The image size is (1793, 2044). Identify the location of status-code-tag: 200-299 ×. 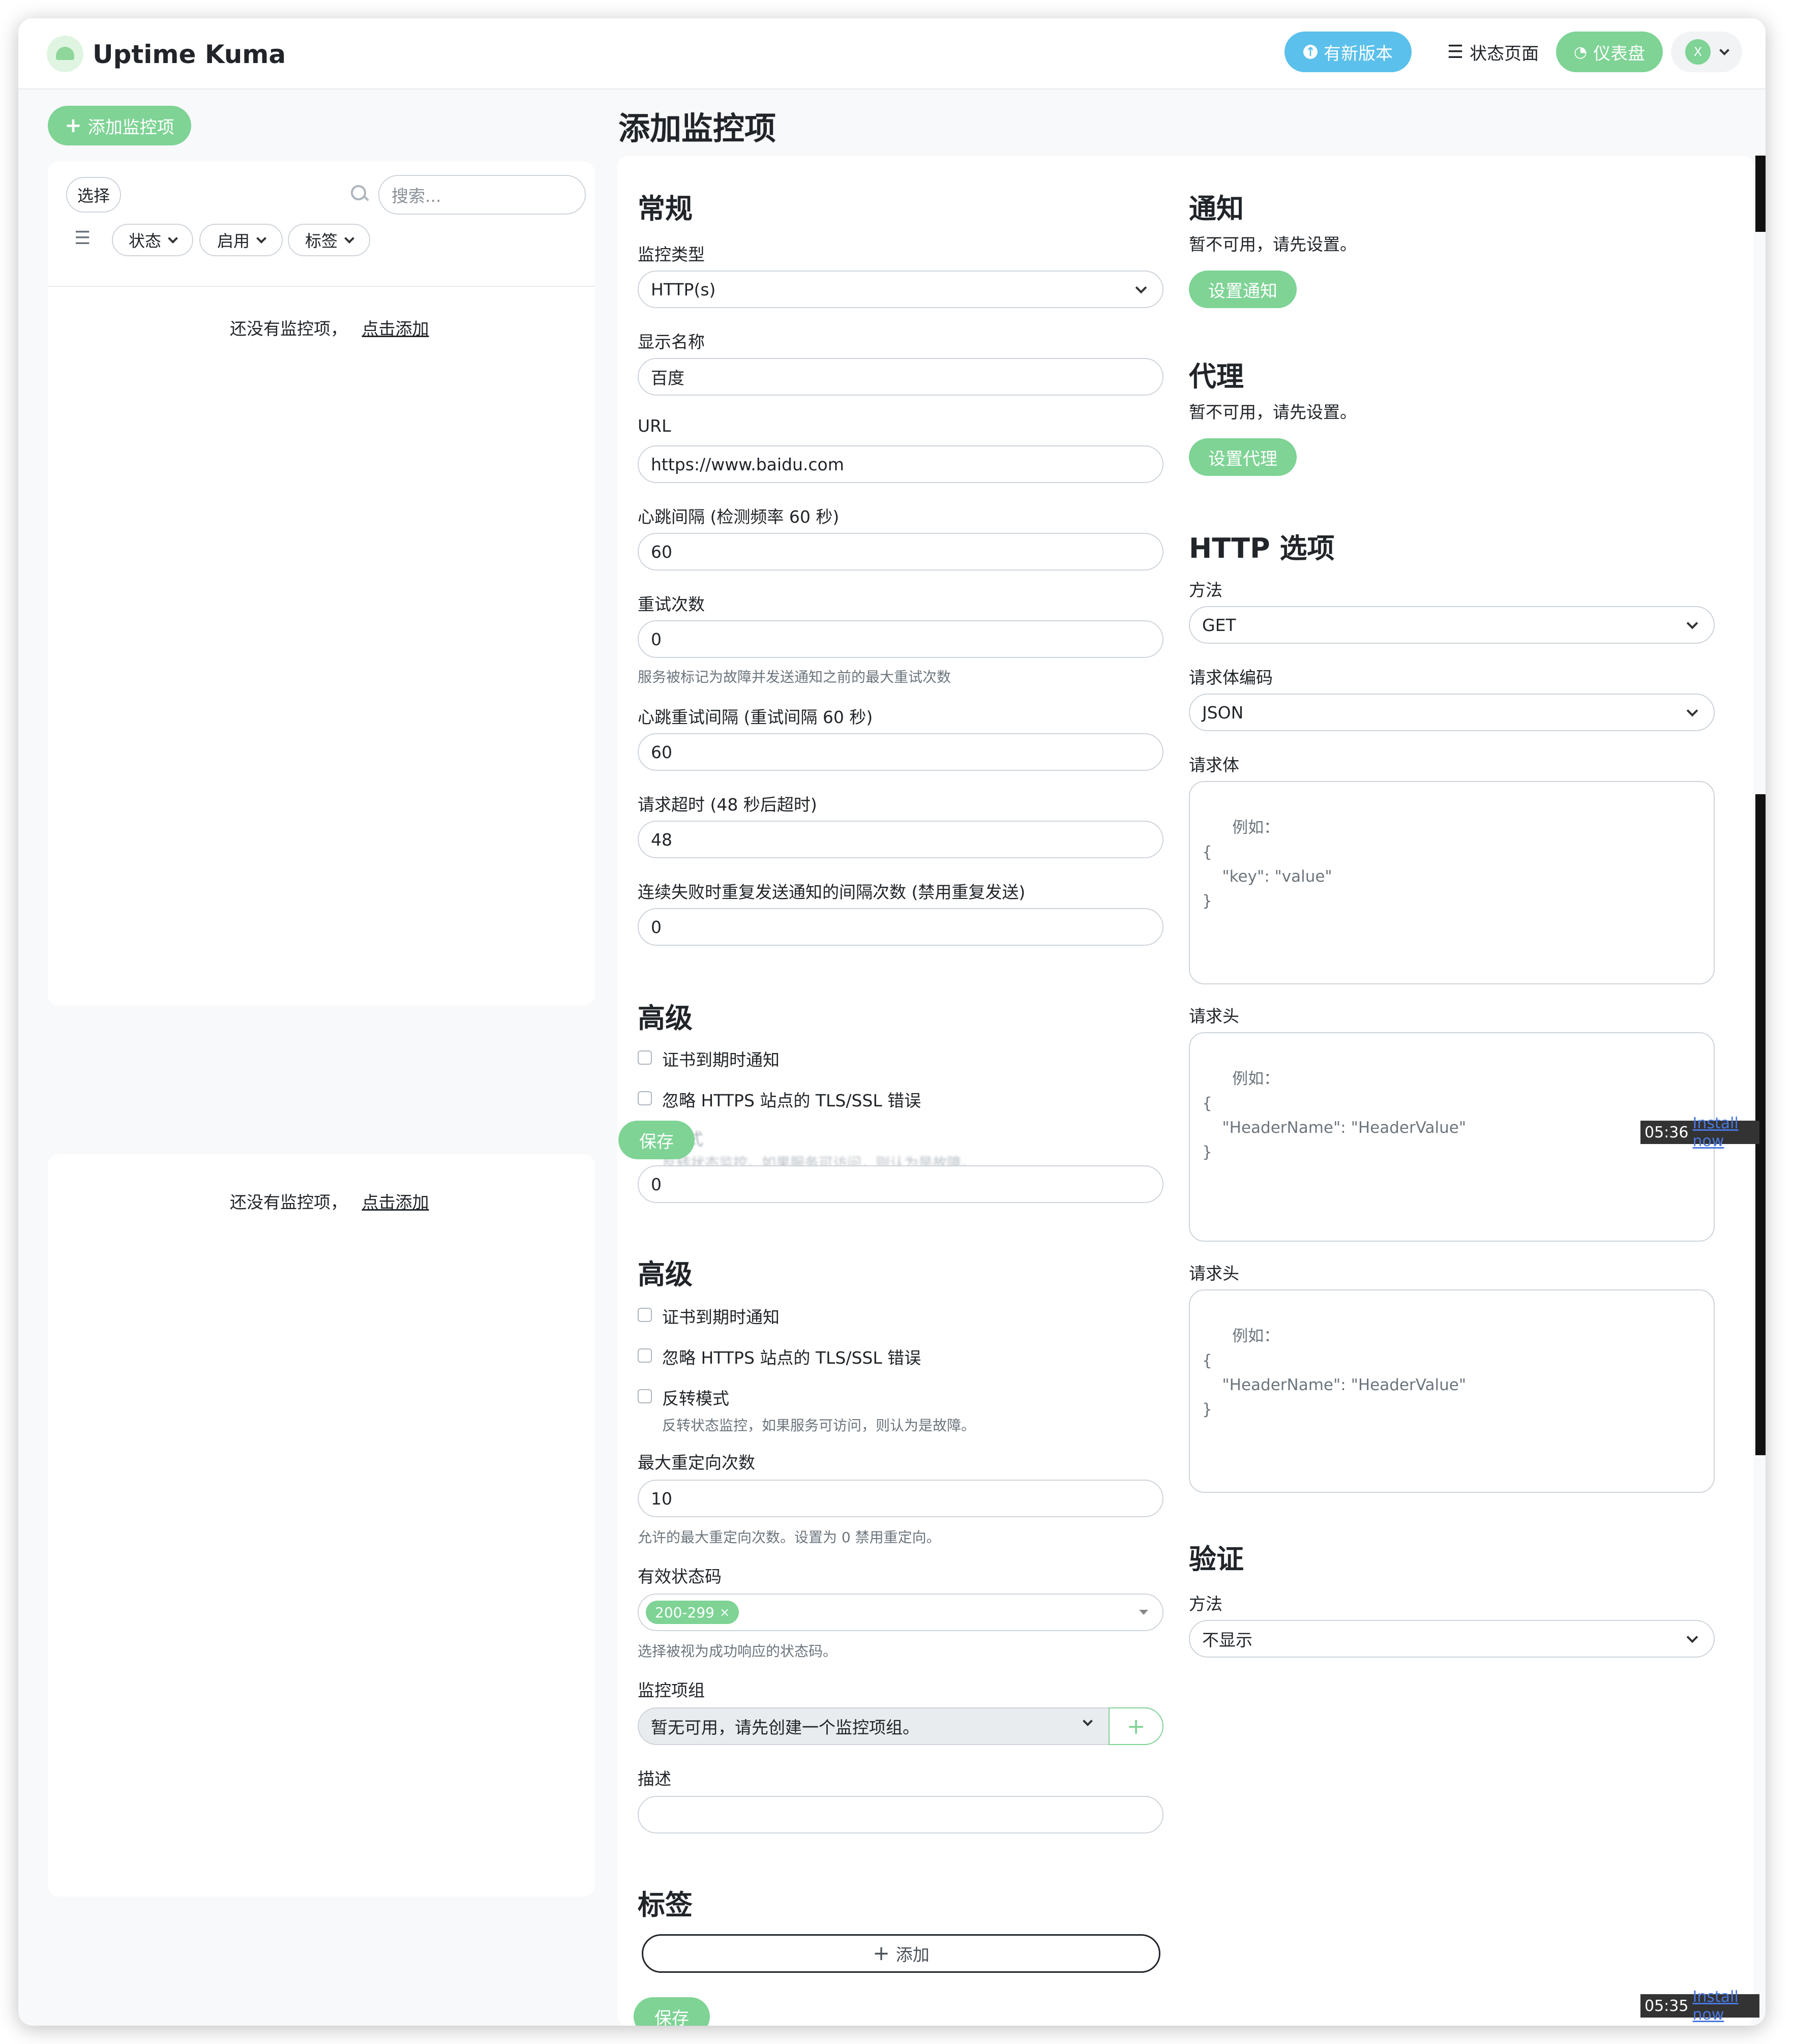
(692, 1613).